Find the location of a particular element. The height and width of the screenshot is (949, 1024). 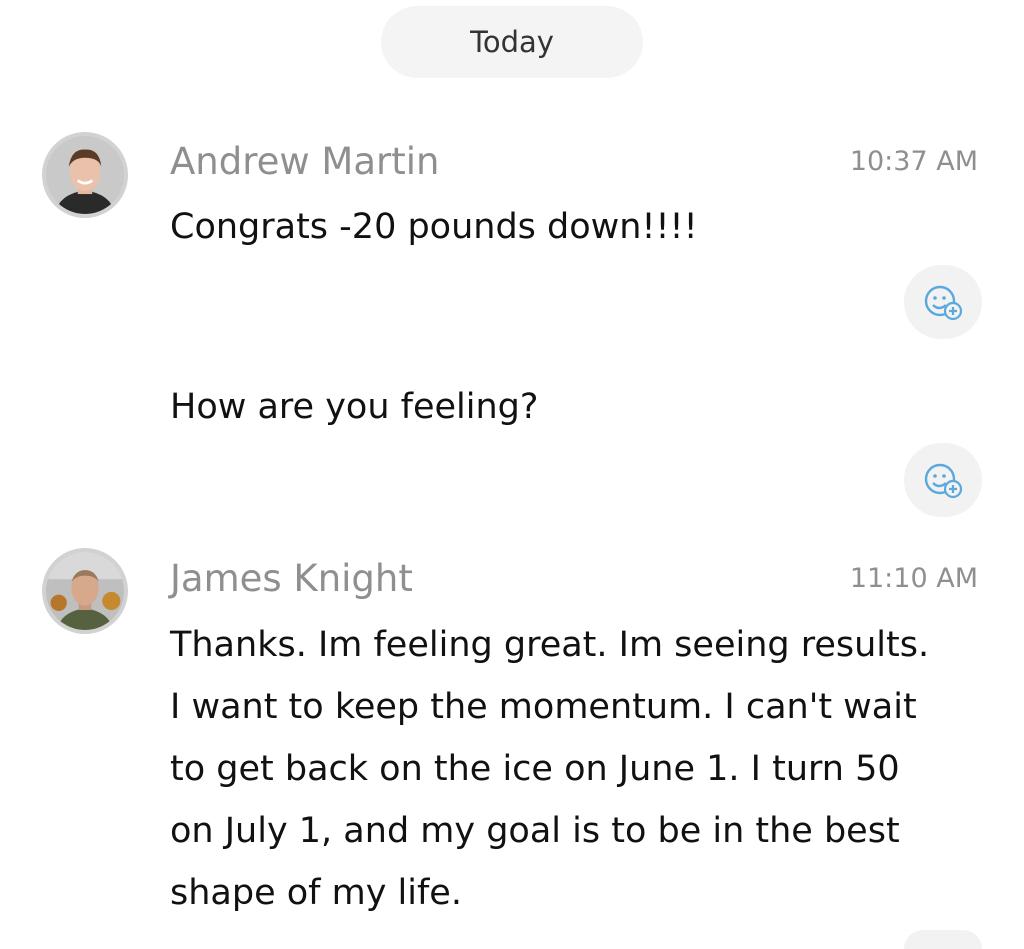

date-divider: Today is located at coordinates (512, 42).